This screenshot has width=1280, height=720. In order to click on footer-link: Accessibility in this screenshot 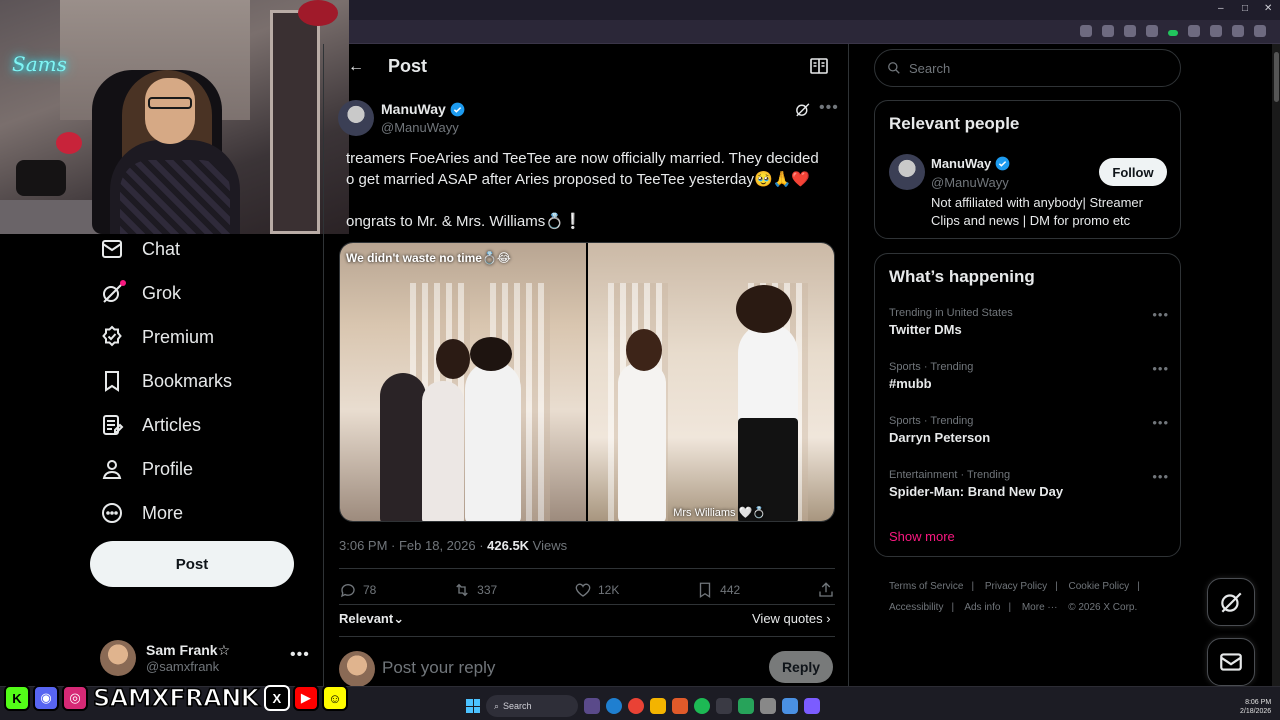, I will do `click(916, 607)`.